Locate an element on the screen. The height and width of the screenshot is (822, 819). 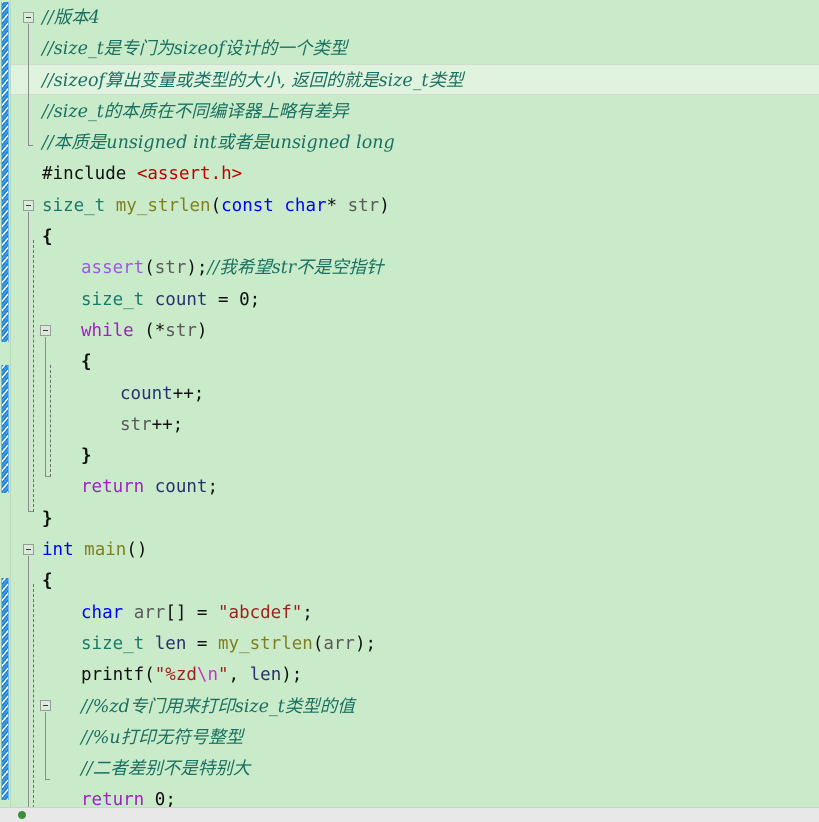
status-dot-icon is located at coordinates (22, 815).